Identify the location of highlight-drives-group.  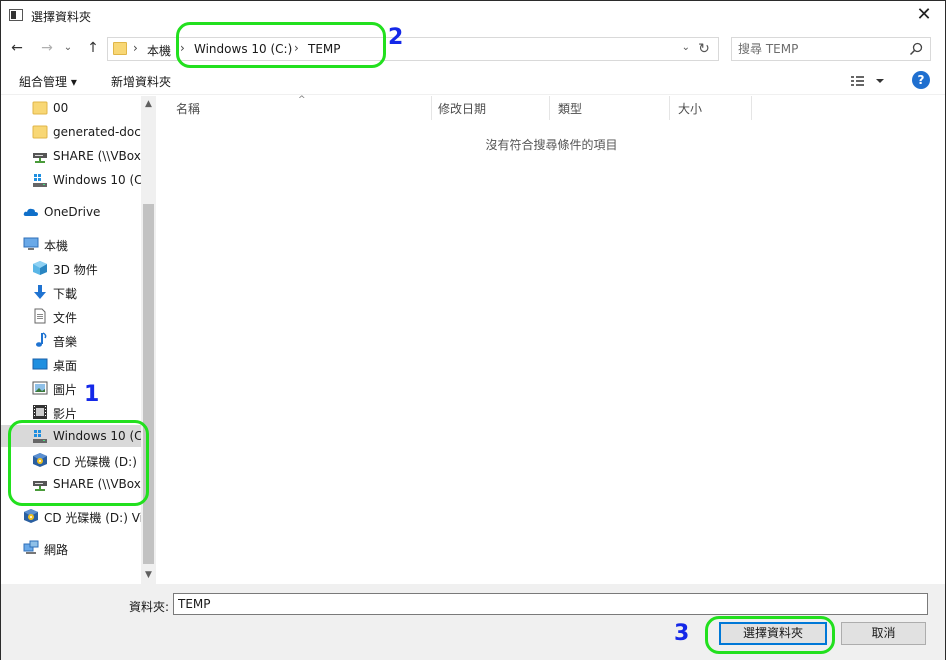
(78, 463).